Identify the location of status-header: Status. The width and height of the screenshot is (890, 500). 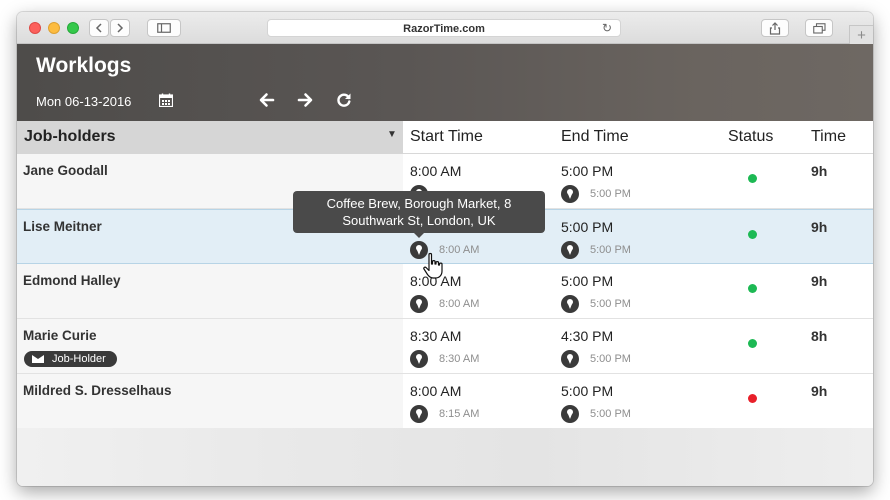
(750, 137).